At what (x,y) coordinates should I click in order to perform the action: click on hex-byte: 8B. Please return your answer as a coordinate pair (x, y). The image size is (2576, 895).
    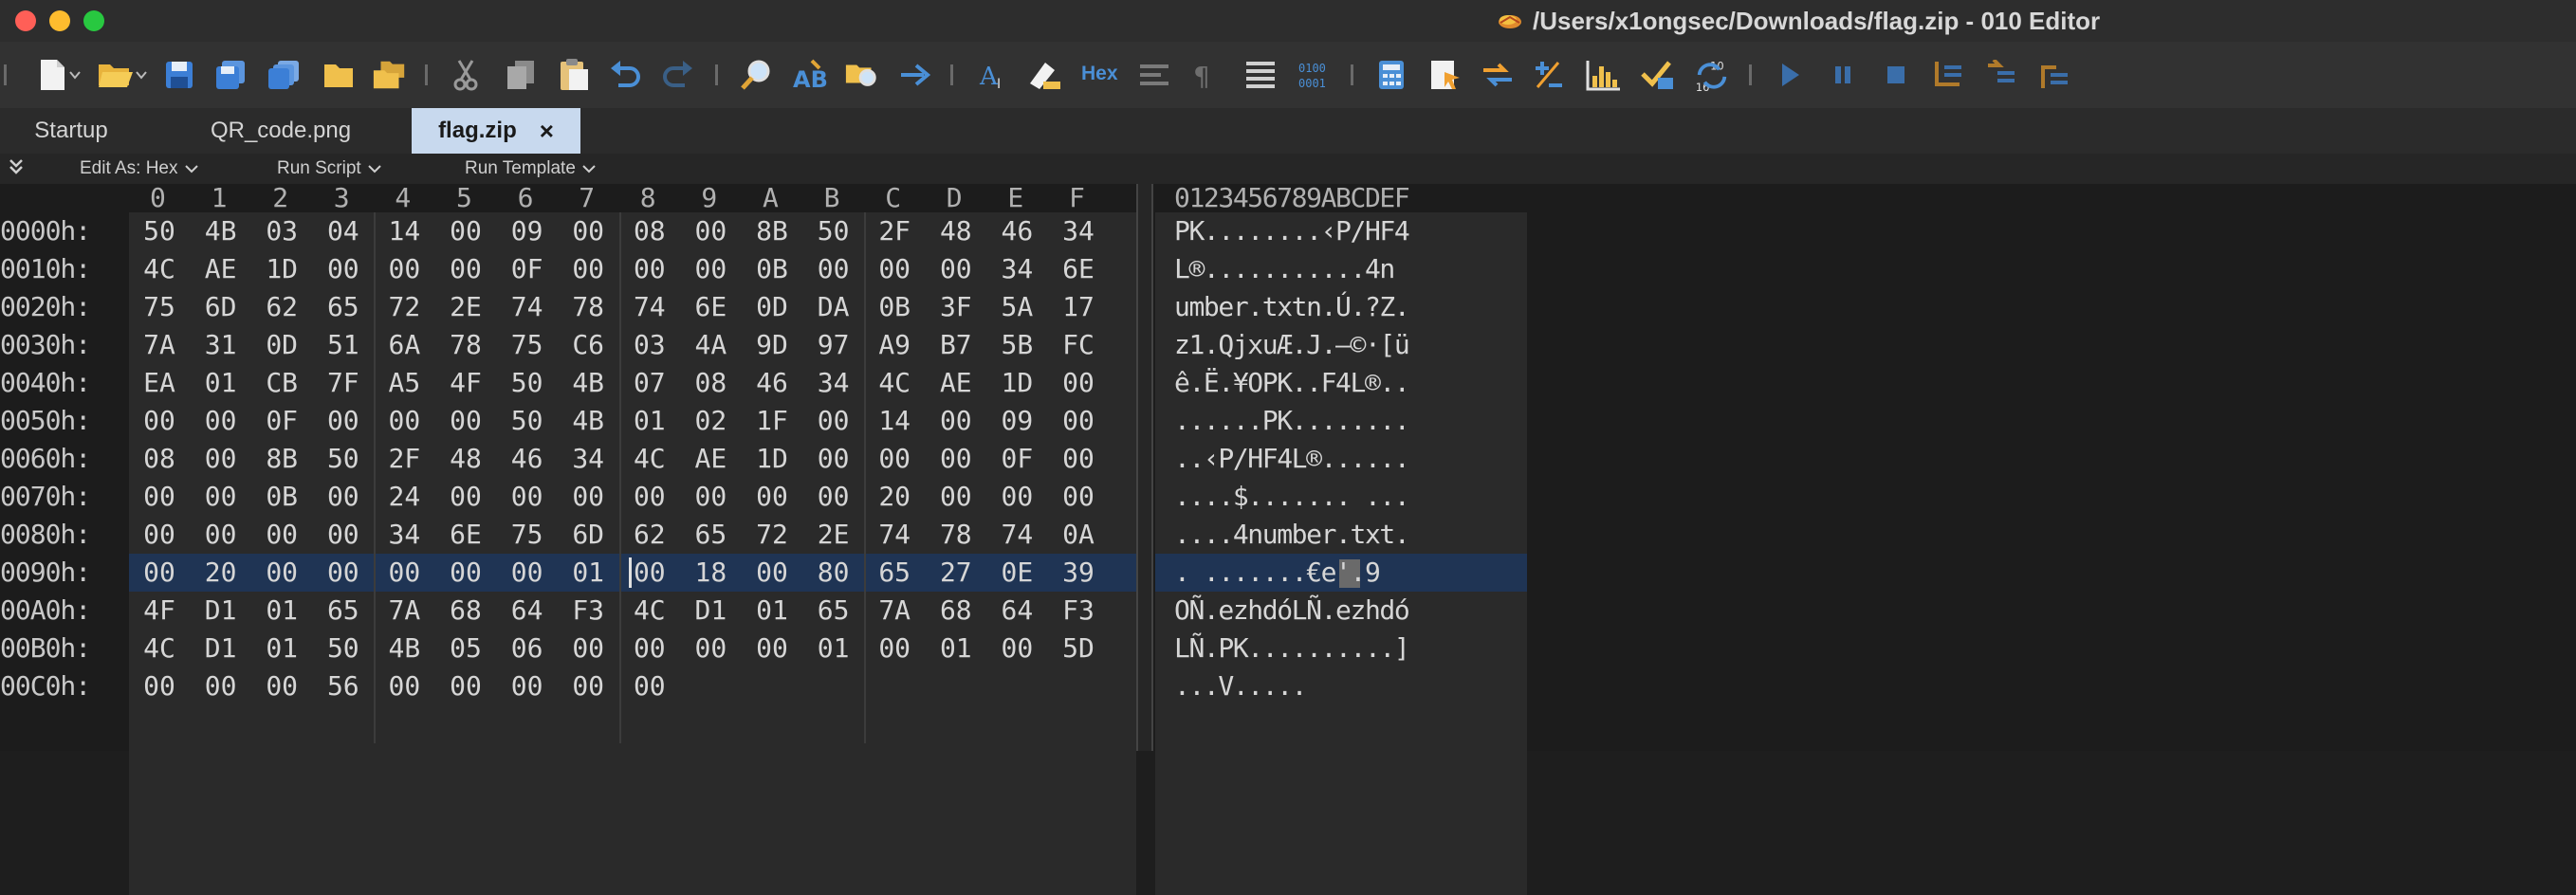
    Looking at the image, I should click on (281, 459).